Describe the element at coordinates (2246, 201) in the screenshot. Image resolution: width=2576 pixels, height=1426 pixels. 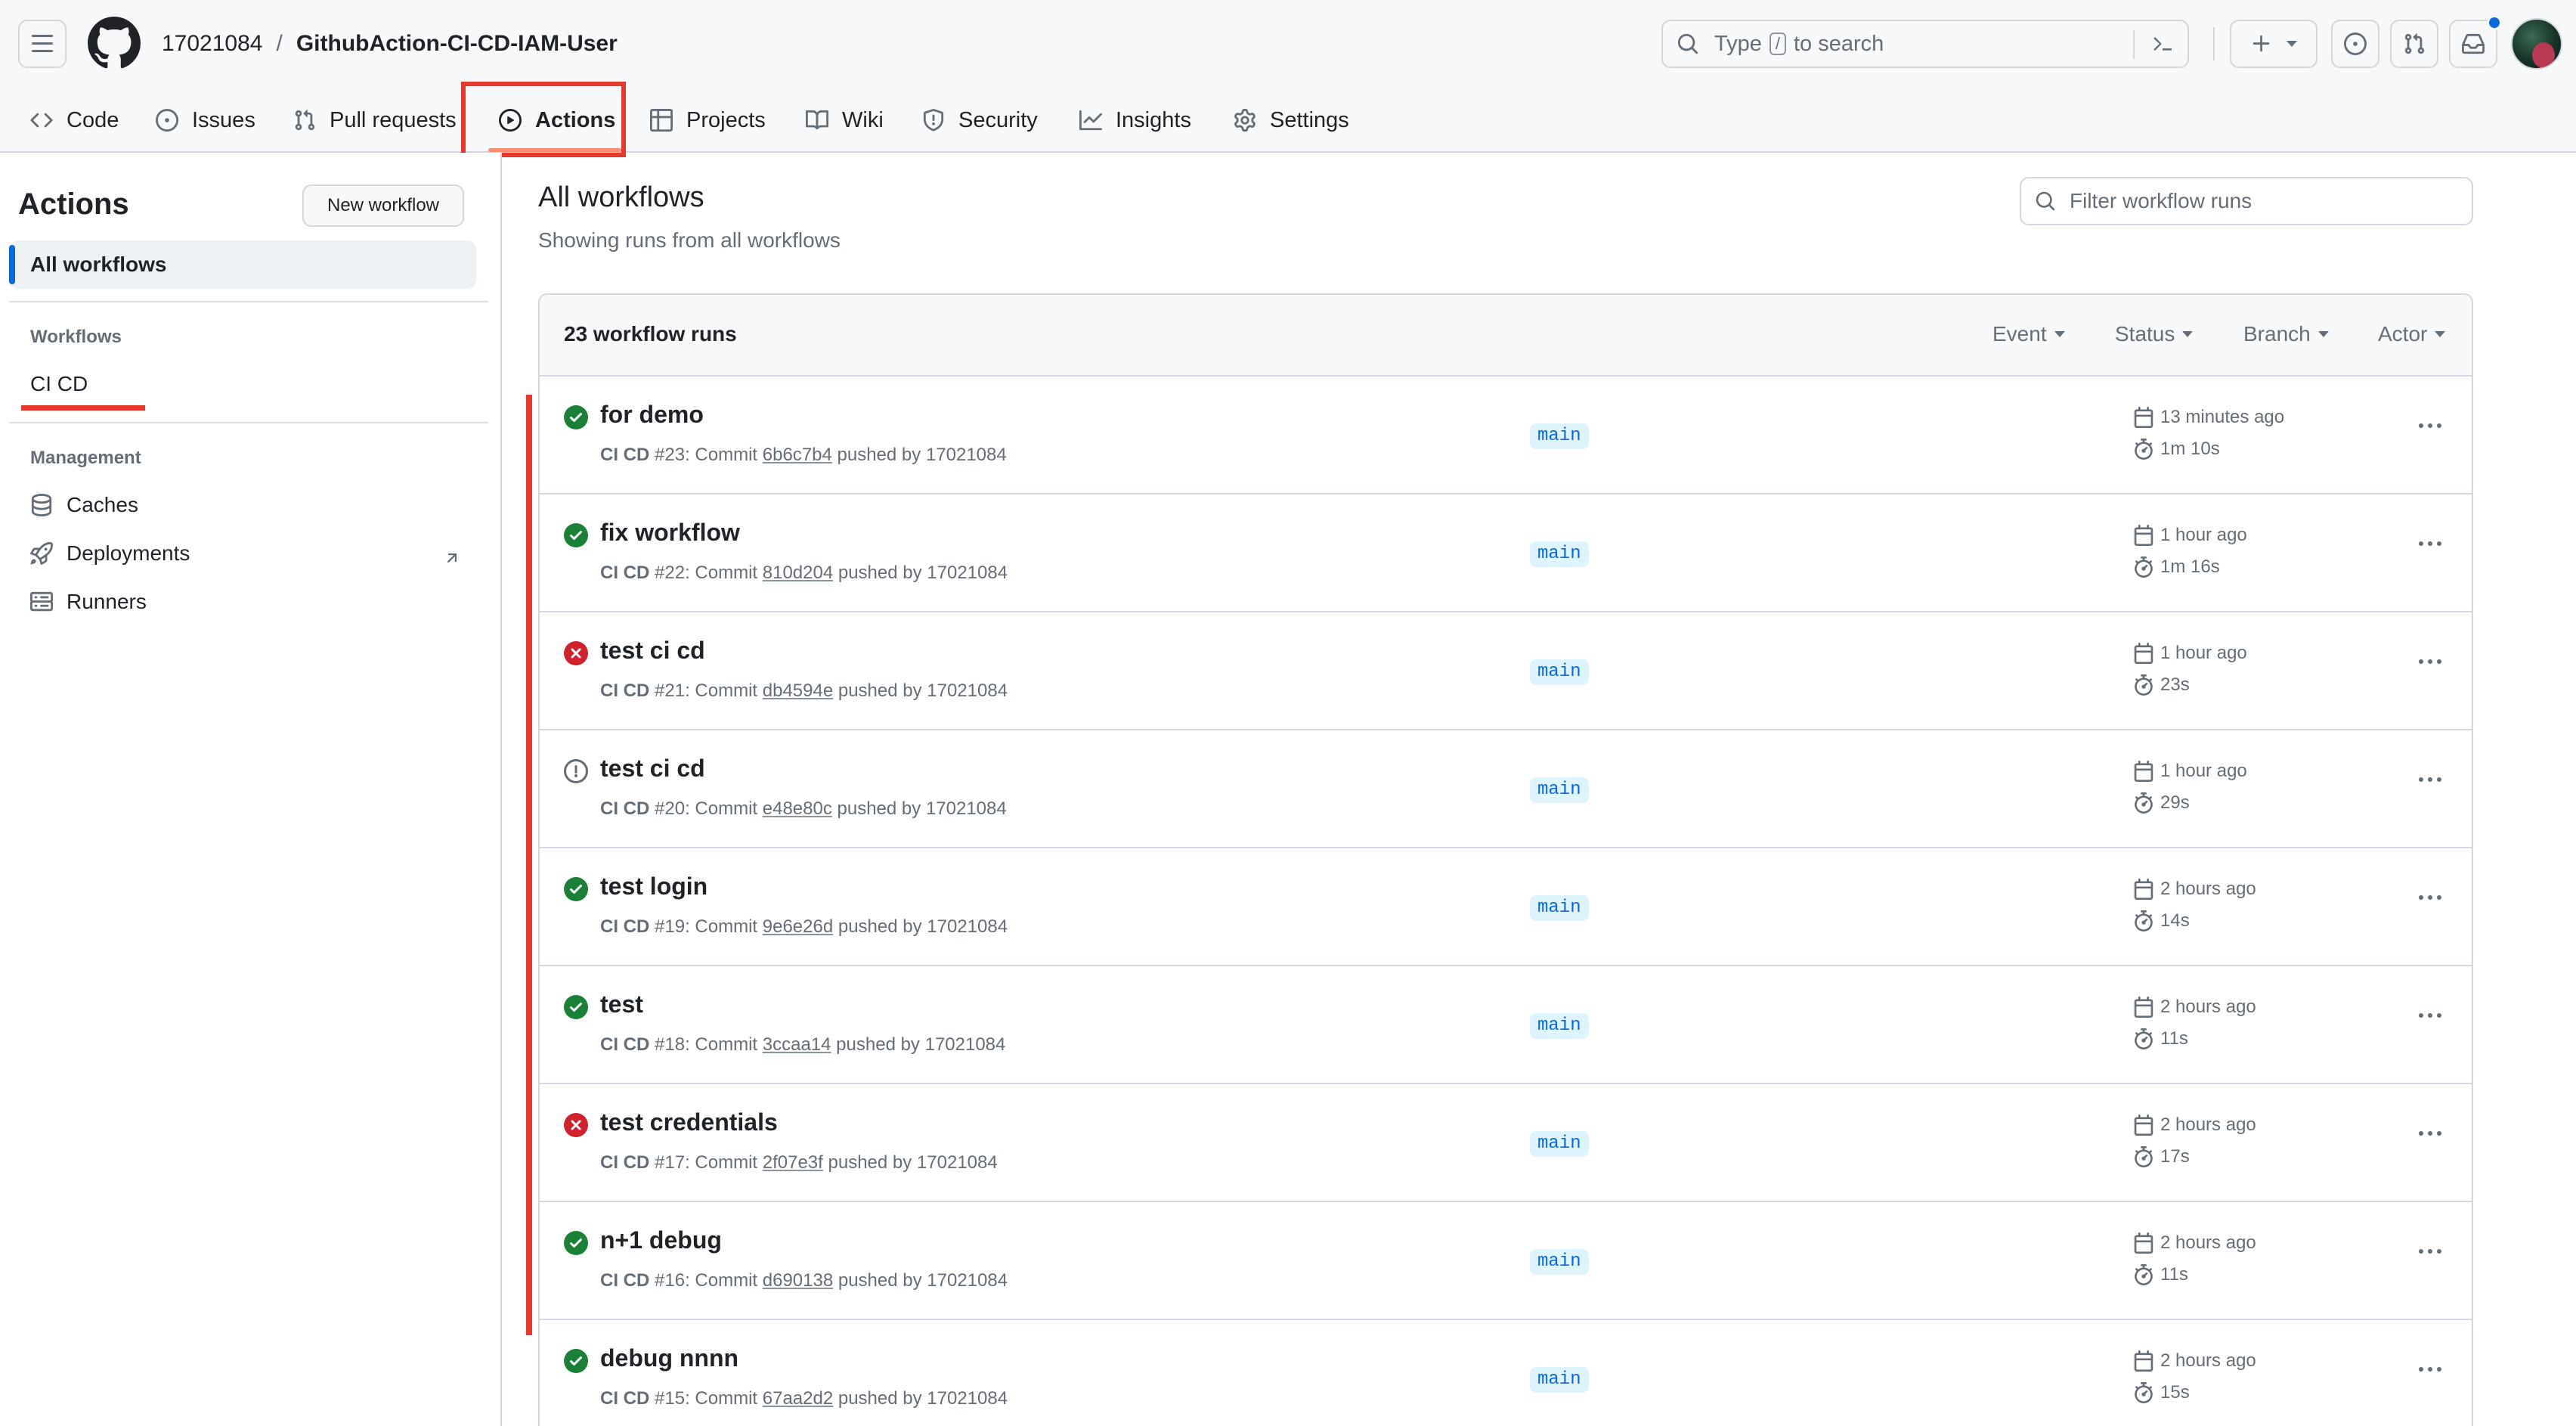
I see `filter-workflow-runs-input: Filter workflow runs` at that location.